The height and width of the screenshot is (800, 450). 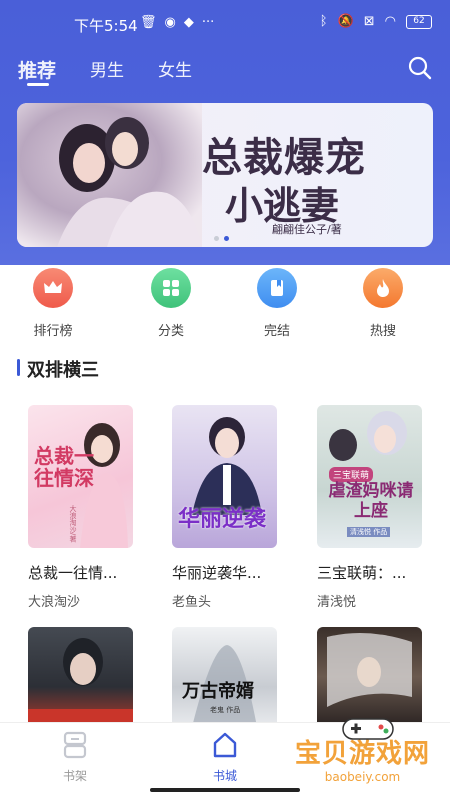 I want to click on bookmark-icon, so click(x=277, y=288).